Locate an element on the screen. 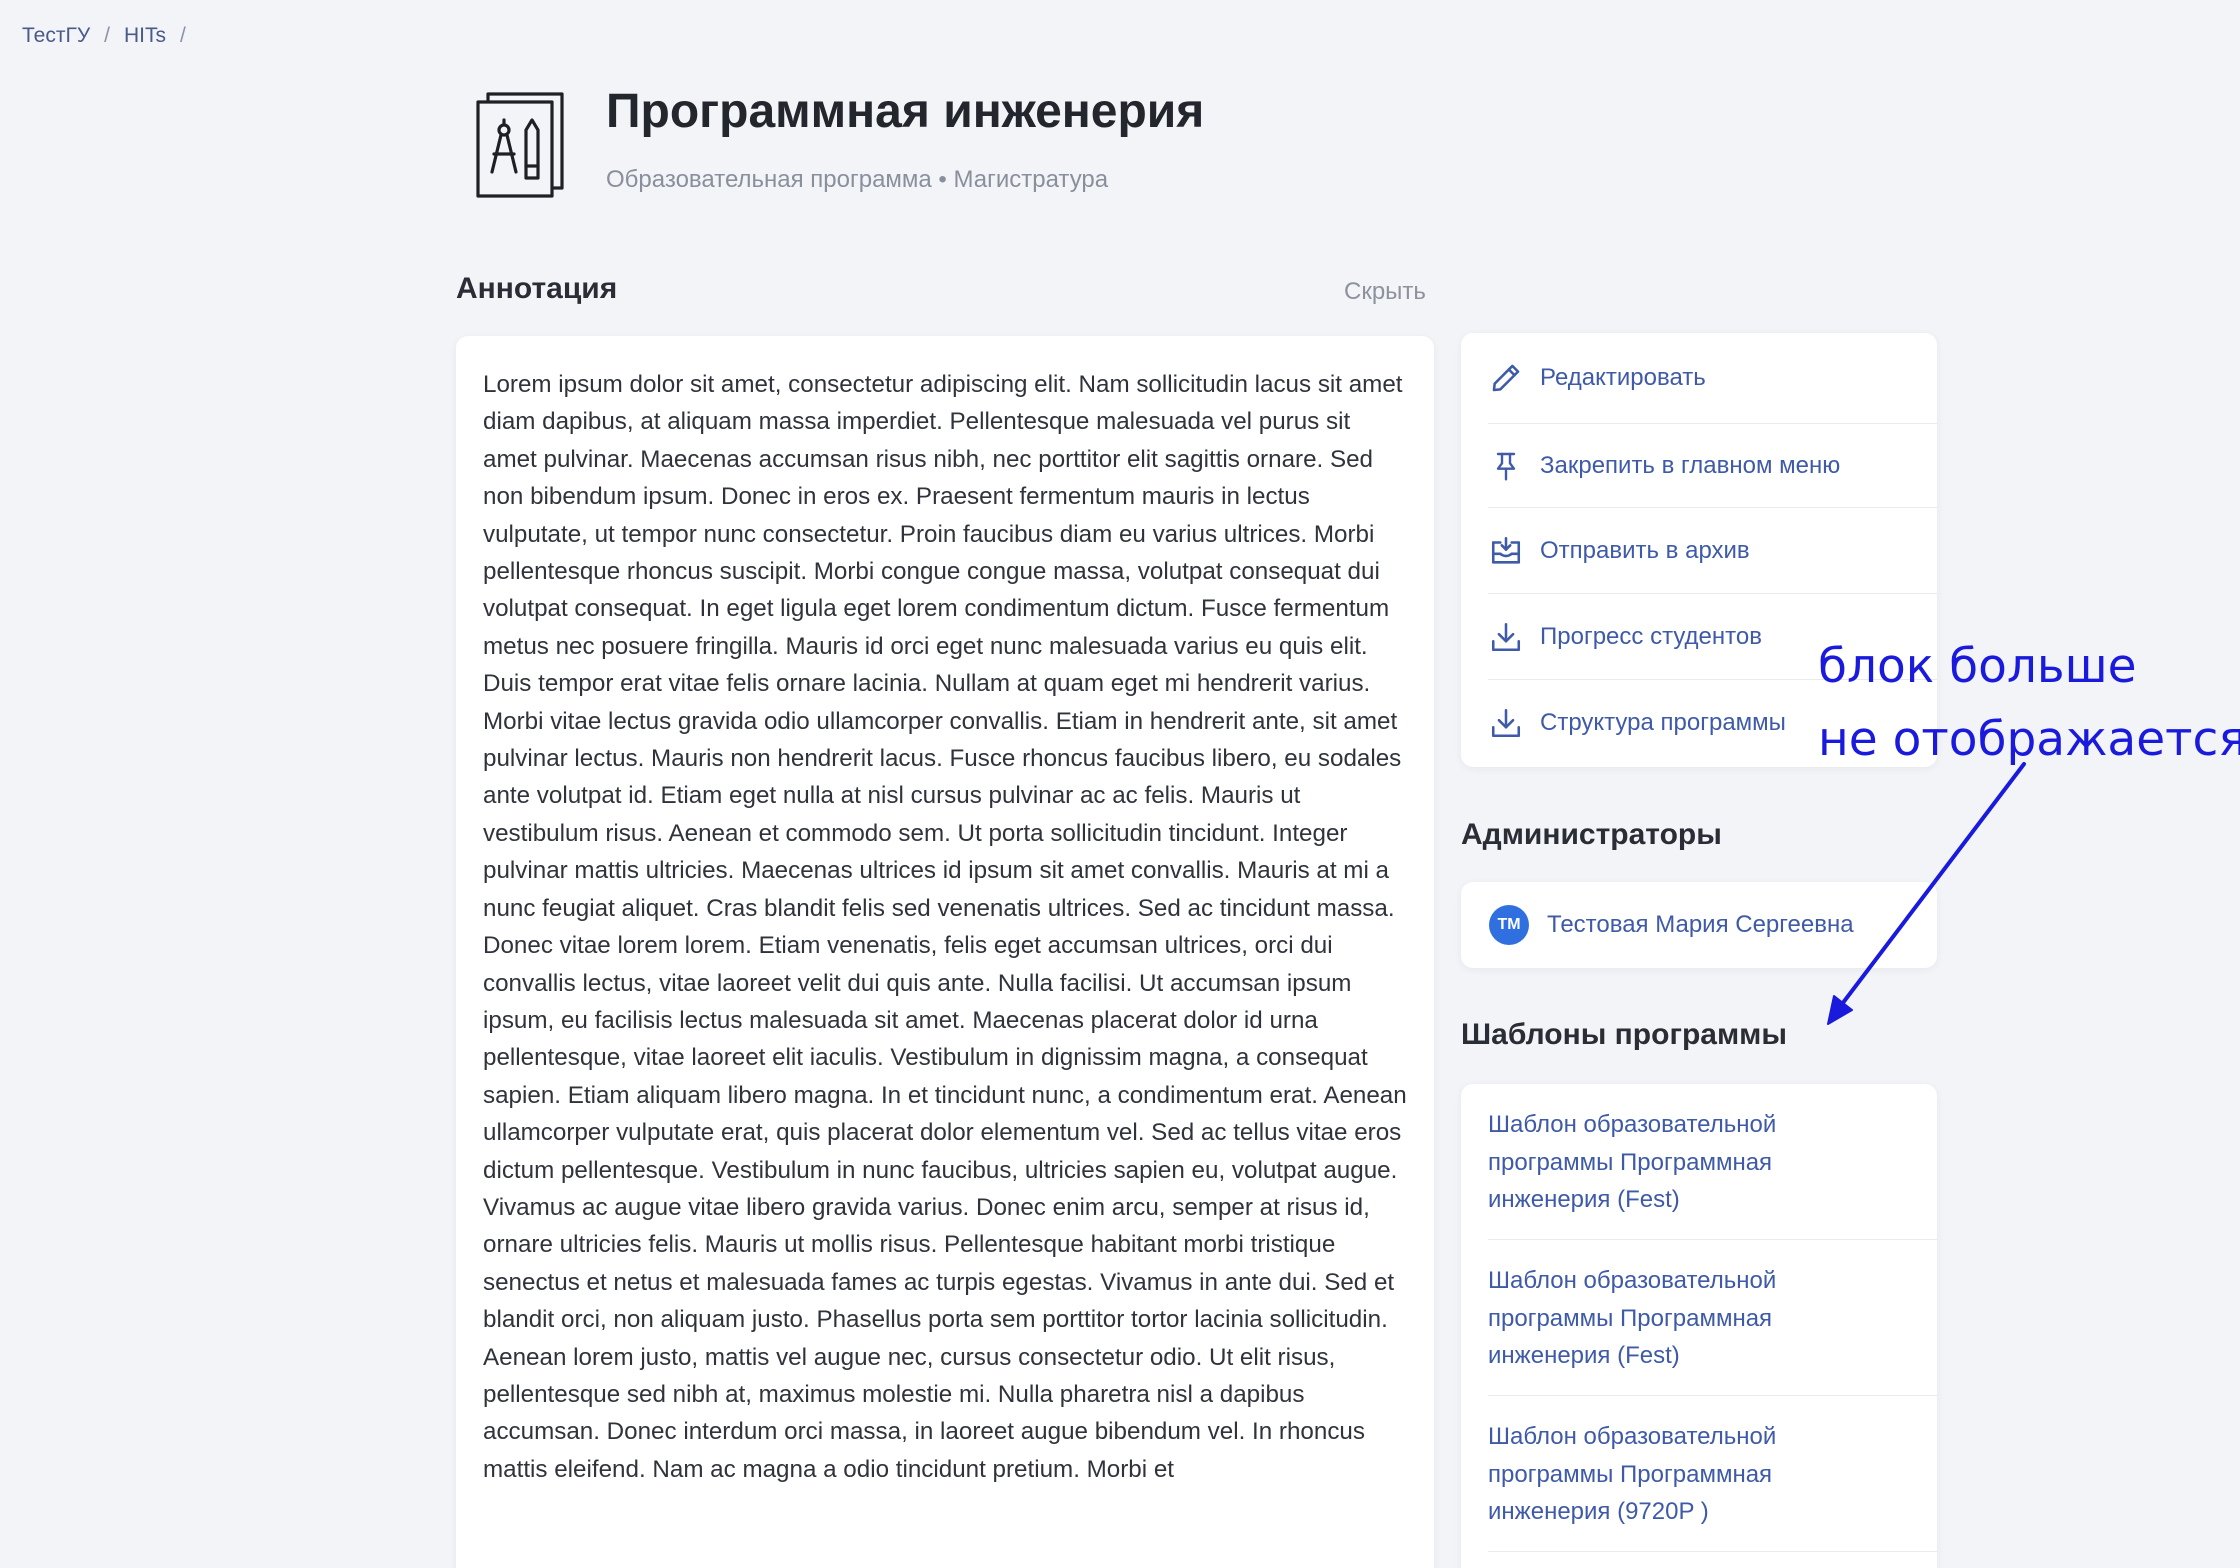  overlay-note-line: не отображается is located at coordinates (2029, 739).